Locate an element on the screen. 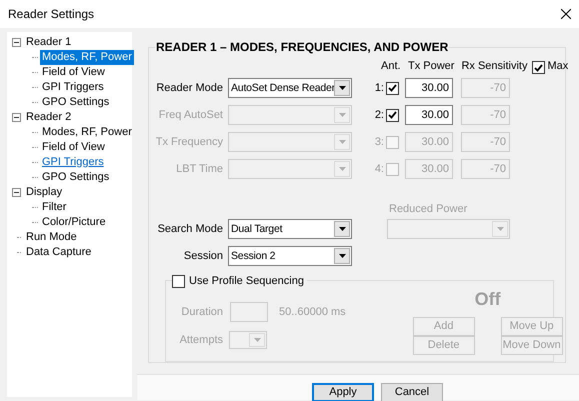 The image size is (579, 401). field-label: Reduced Power is located at coordinates (428, 209).